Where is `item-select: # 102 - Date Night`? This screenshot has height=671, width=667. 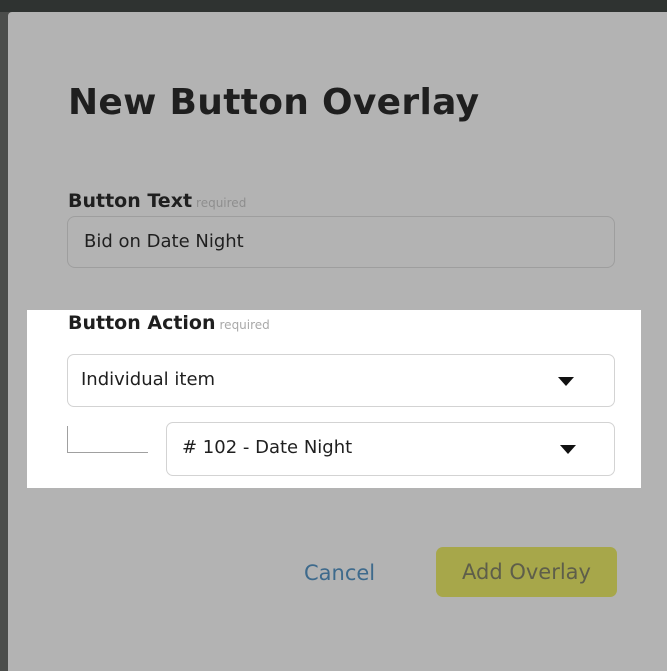
item-select: # 102 - Date Night is located at coordinates (390, 449).